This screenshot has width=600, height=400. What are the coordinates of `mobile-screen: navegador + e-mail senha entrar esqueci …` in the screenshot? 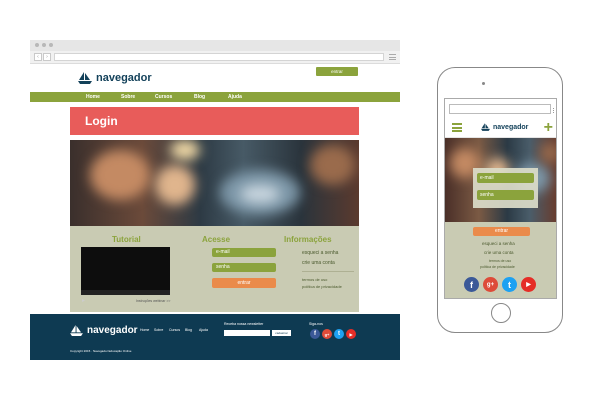 It's located at (500, 198).